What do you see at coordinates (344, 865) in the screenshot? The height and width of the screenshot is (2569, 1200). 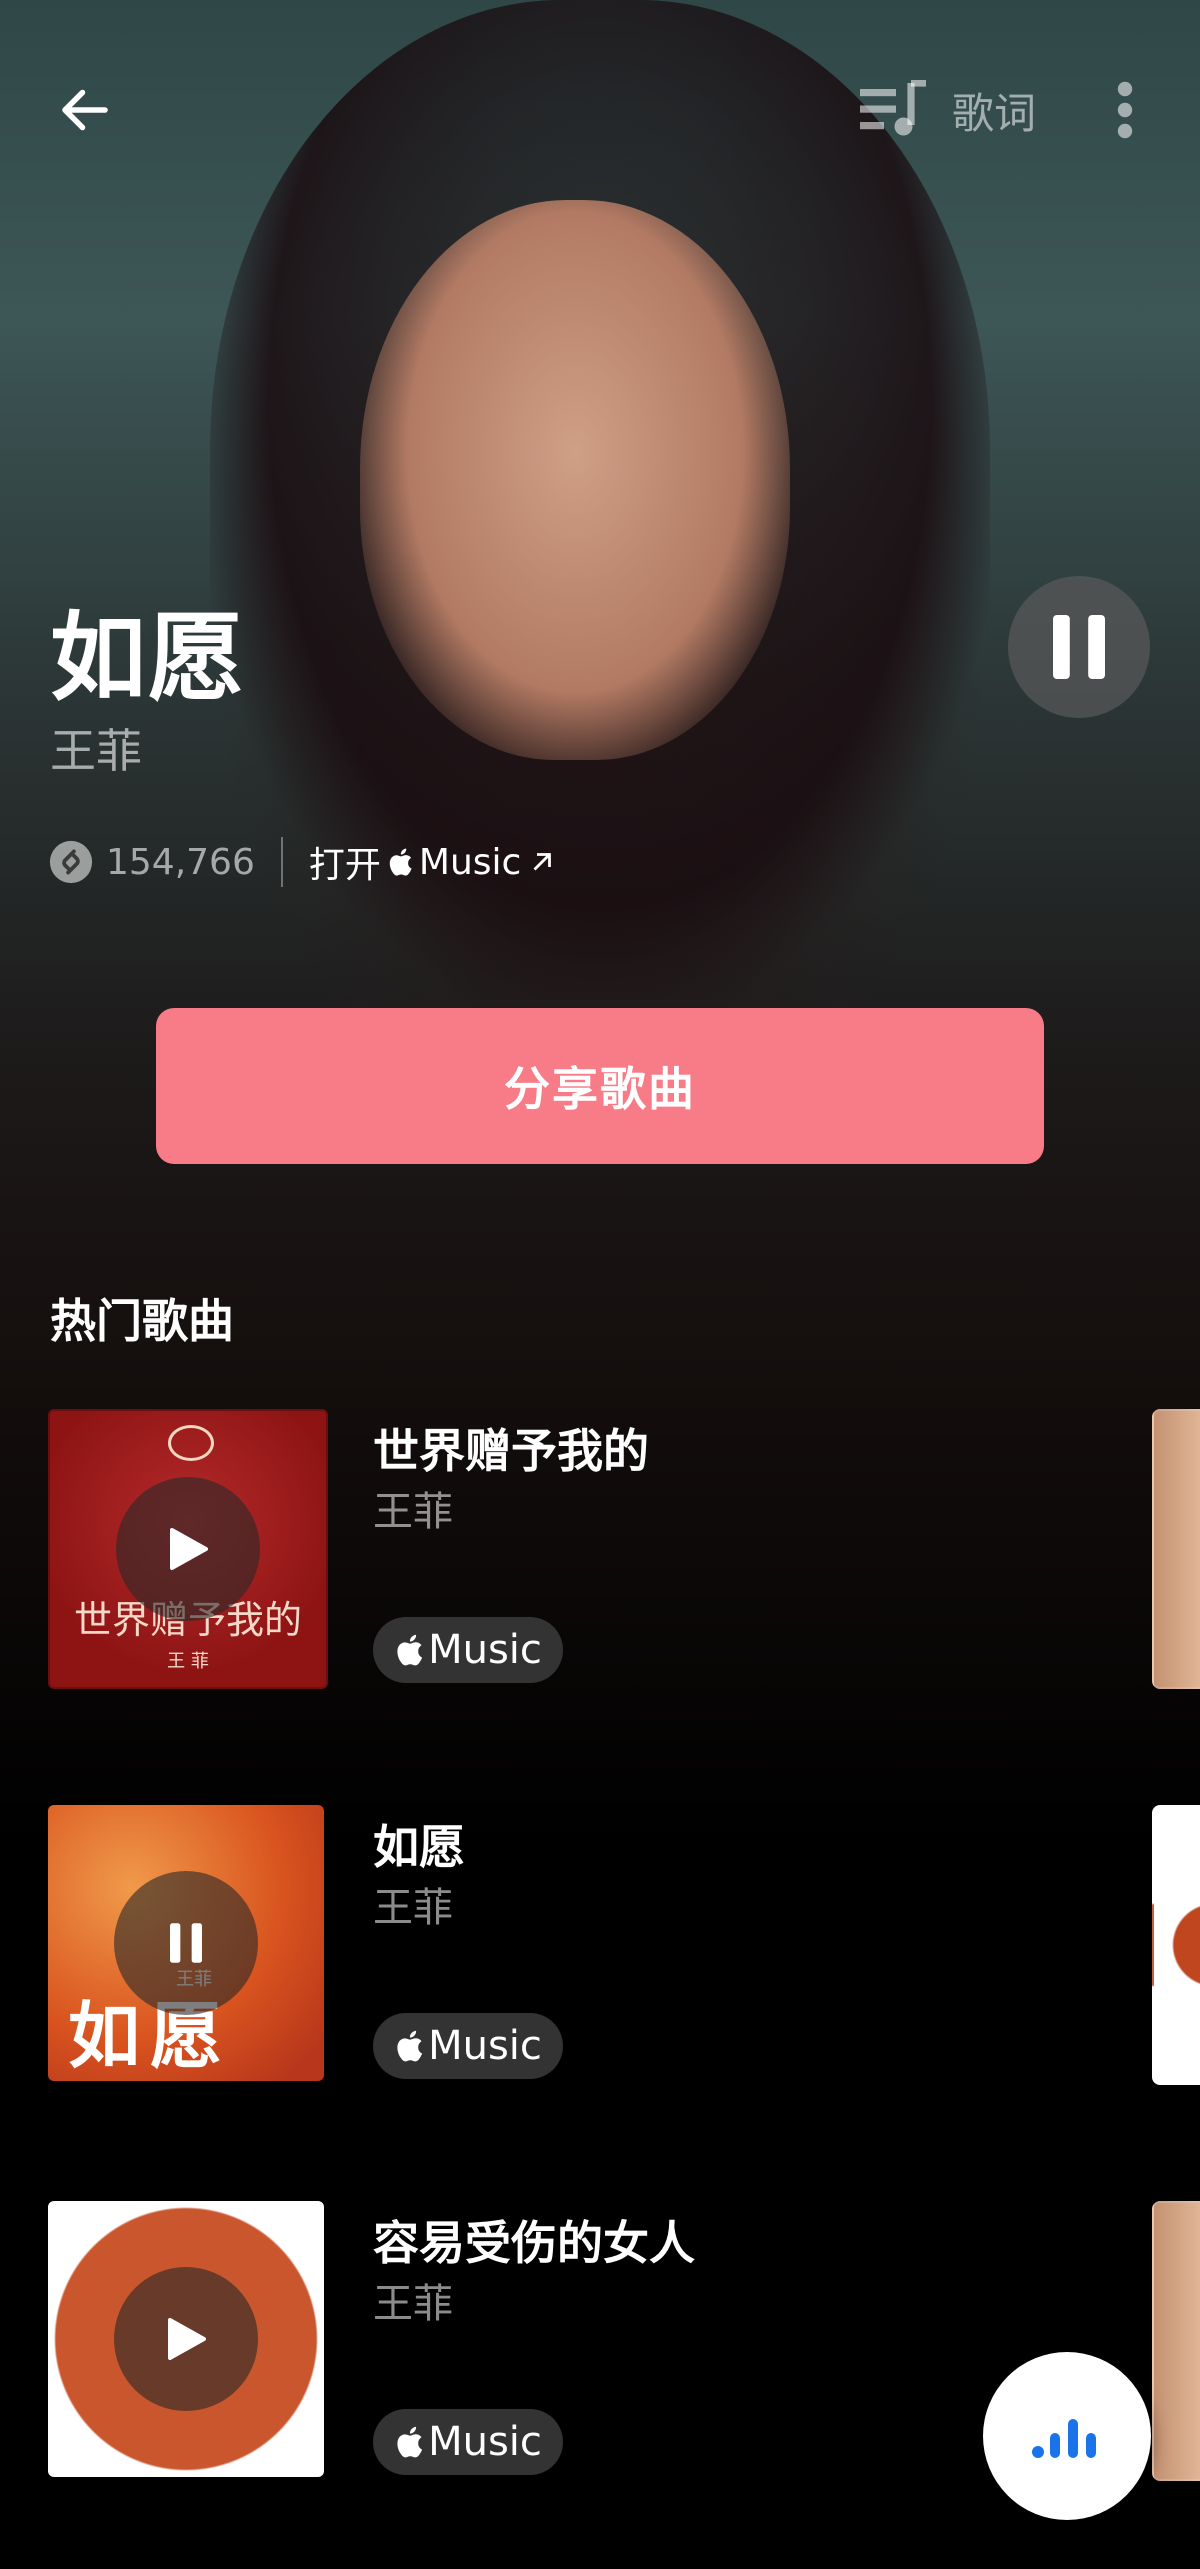 I see `open-label: 打开` at bounding box center [344, 865].